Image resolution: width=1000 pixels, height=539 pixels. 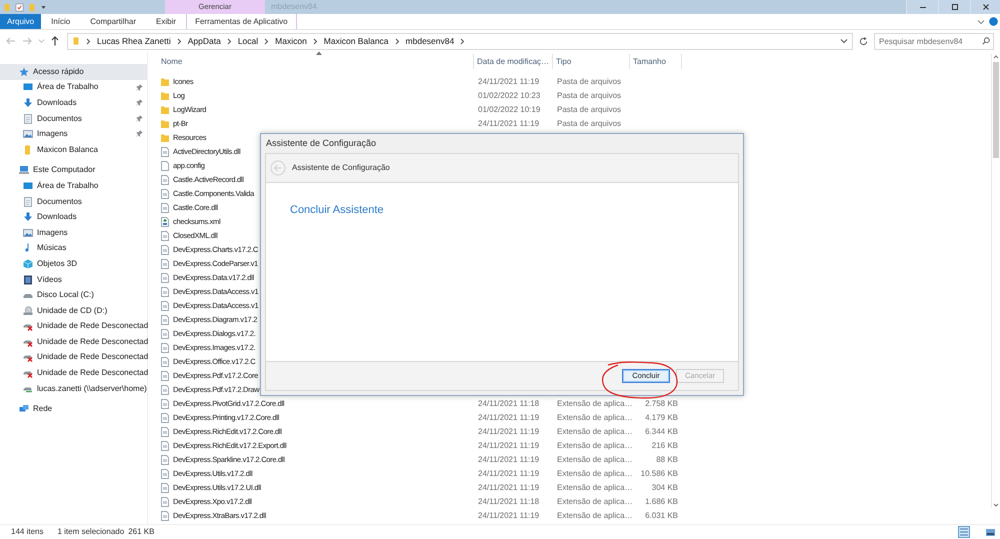 What do you see at coordinates (661, 502) in the screenshot?
I see `size-cell: 1.686 KB` at bounding box center [661, 502].